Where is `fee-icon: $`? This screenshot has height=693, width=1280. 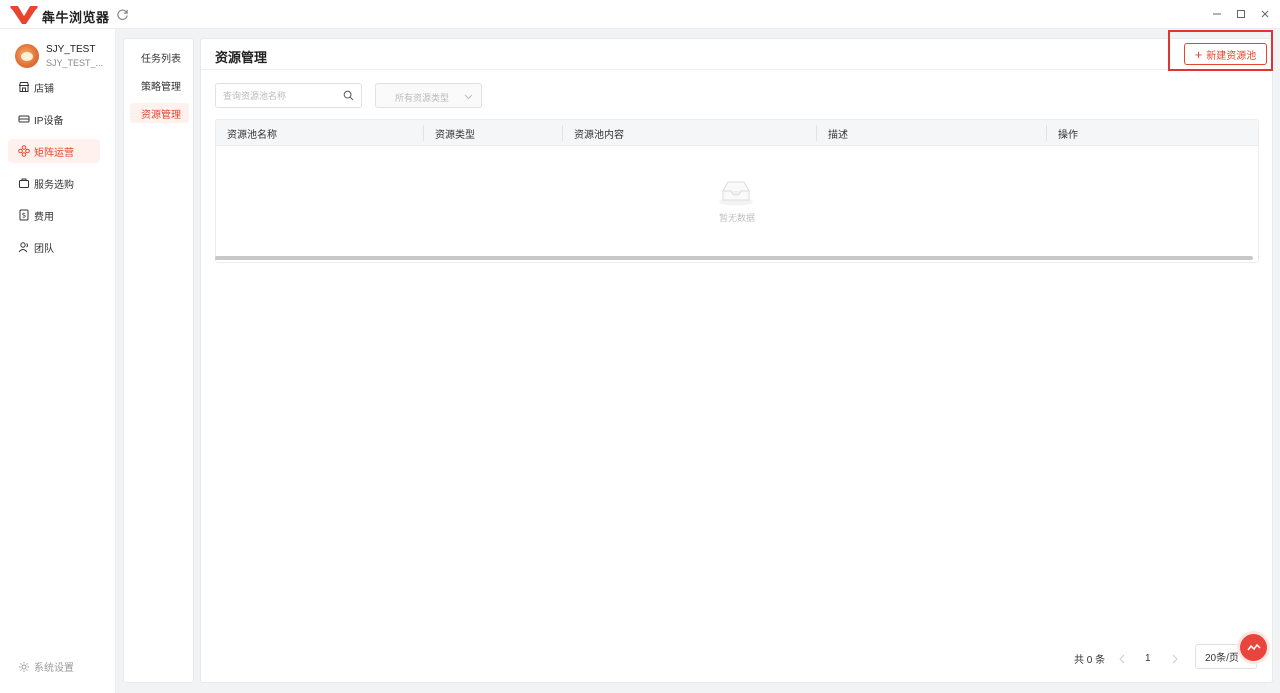 fee-icon: $ is located at coordinates (24, 215).